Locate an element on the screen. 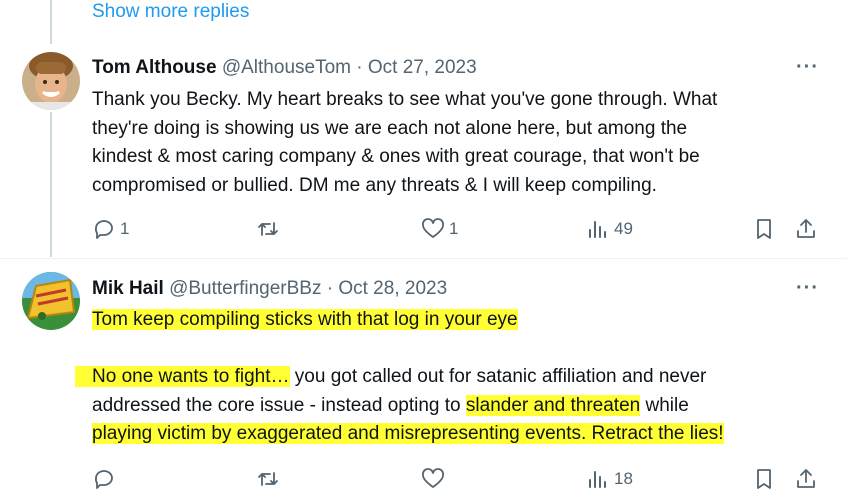 This screenshot has width=847, height=495. tweet-header: Tom Althouse @AlthouseTom · Oct 27, 2023 is located at coordinates (284, 68).